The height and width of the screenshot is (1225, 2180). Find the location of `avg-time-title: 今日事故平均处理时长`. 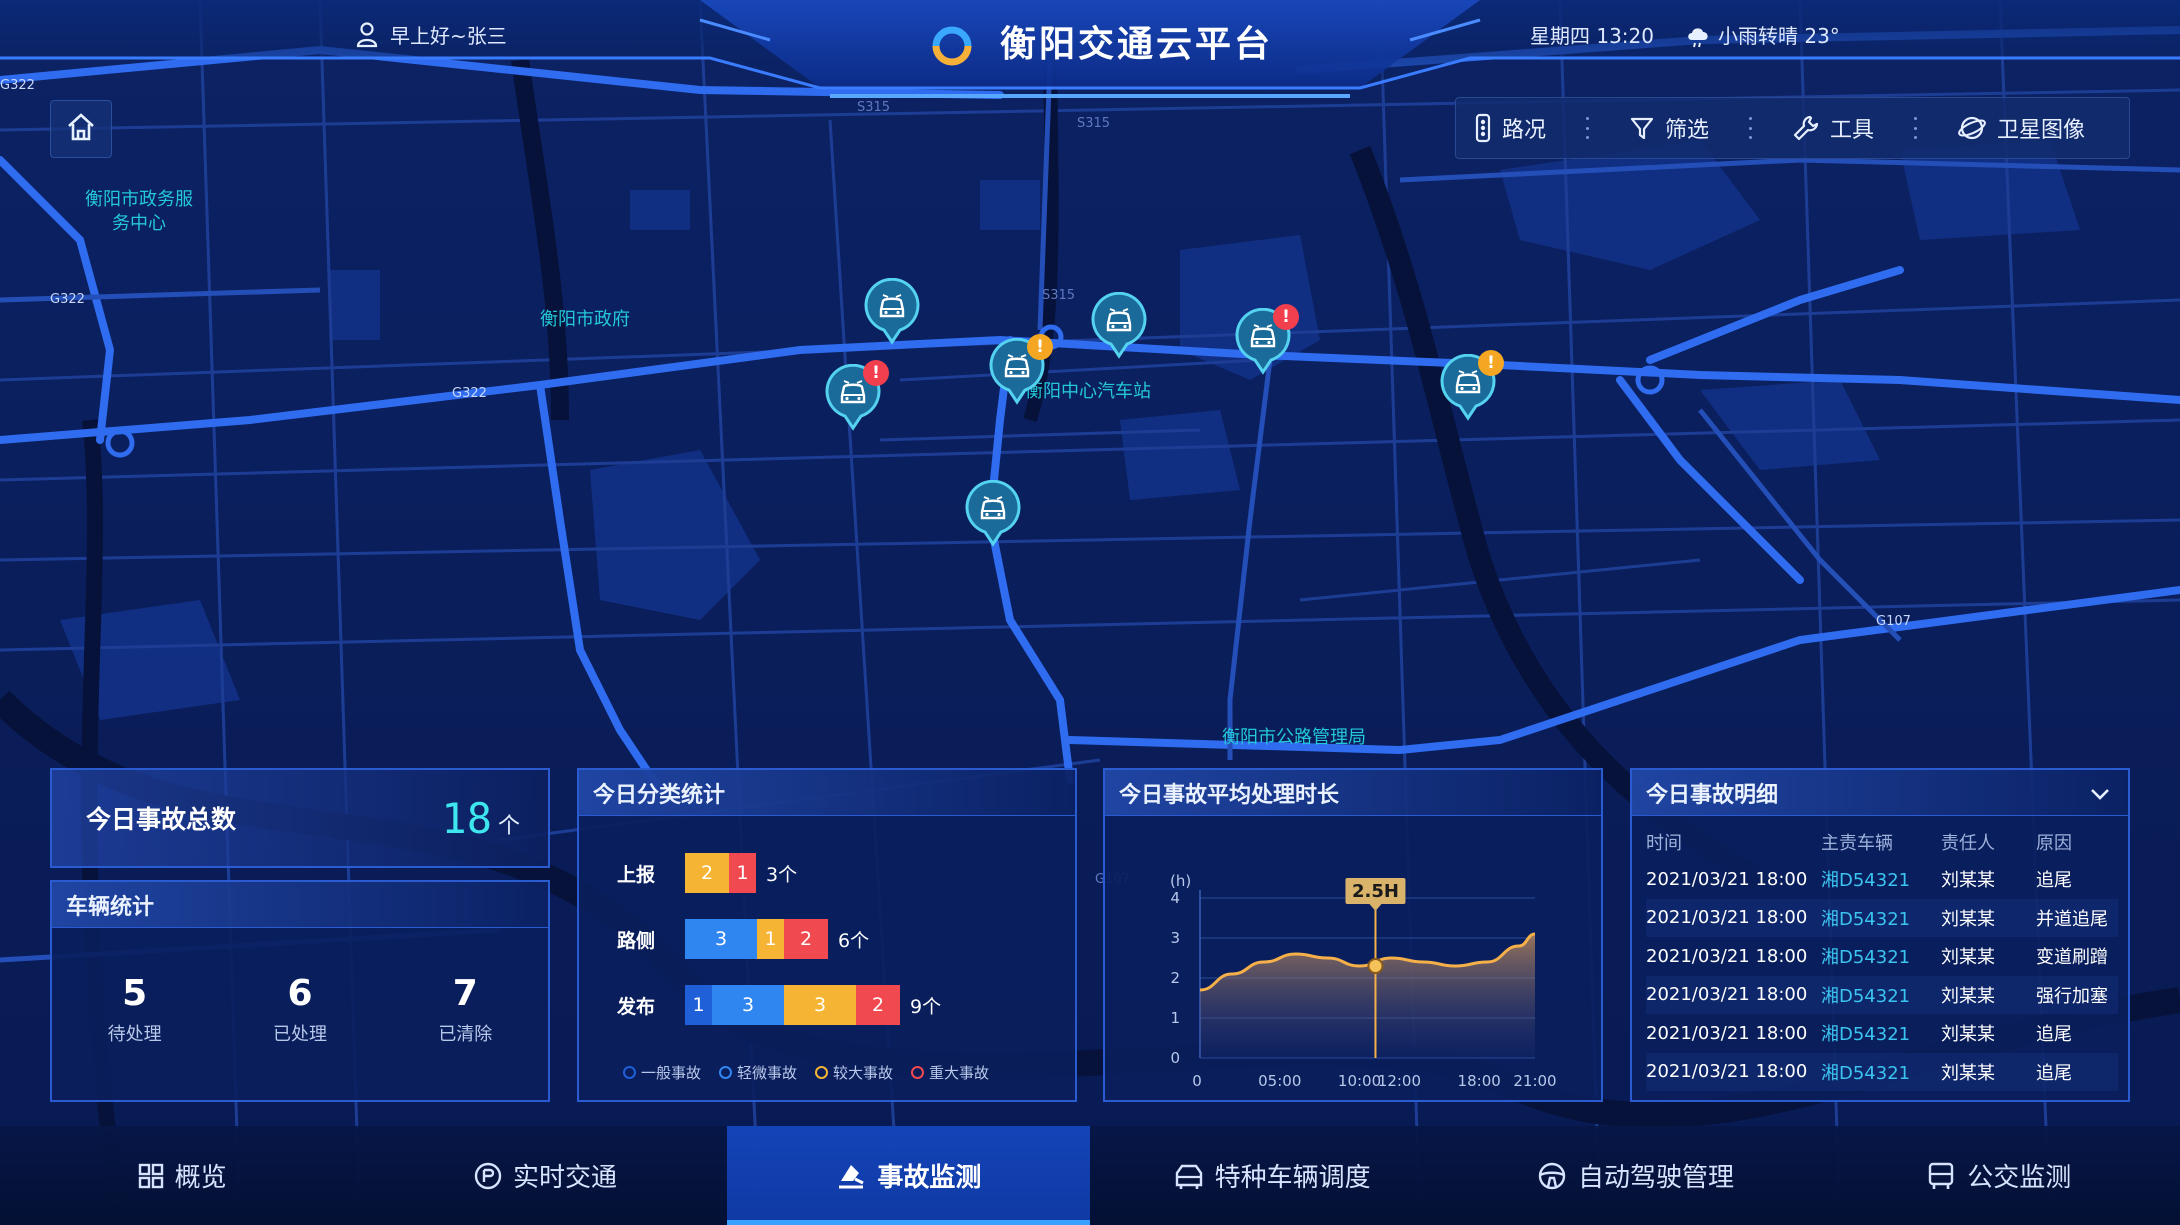

avg-time-title: 今日事故平均处理时长 is located at coordinates (1353, 793).